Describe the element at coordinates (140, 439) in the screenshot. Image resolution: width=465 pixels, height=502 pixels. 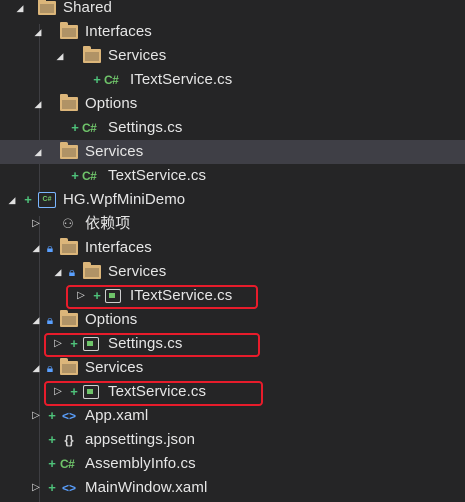
I see `tree-label: appsettings.json` at that location.